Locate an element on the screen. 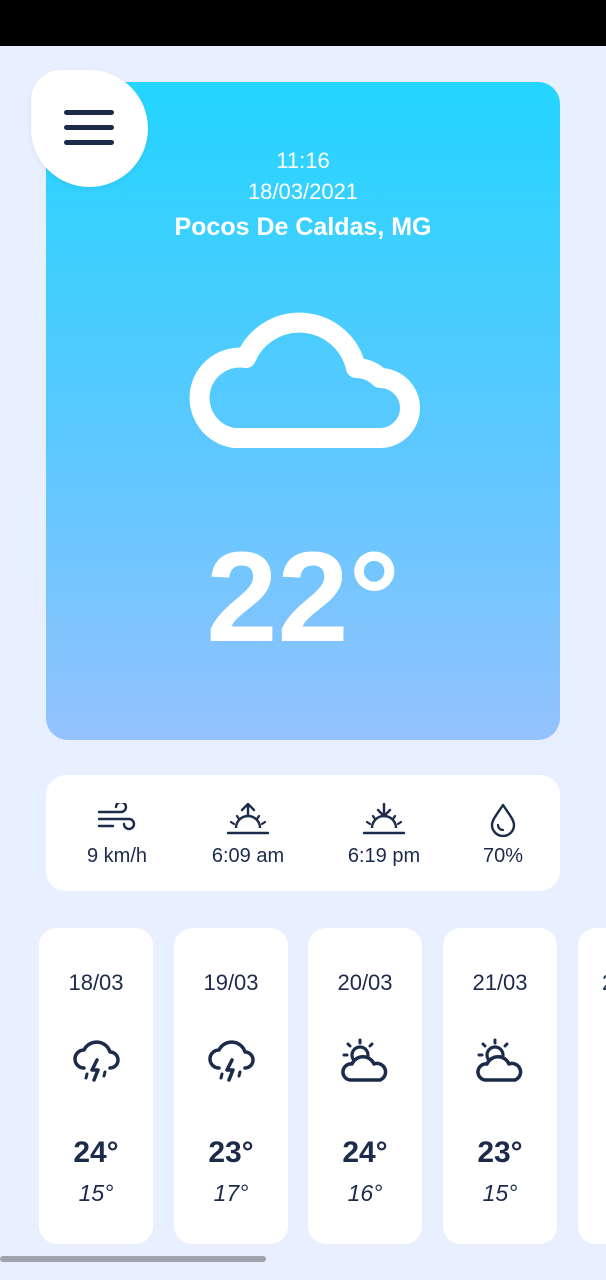  forecast-date: 21/03 is located at coordinates (500, 982).